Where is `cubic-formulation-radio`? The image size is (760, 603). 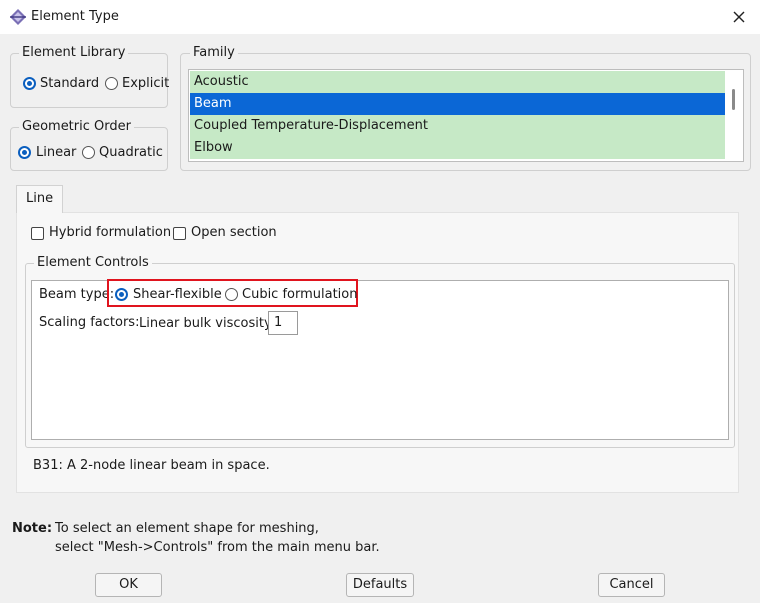
cubic-formulation-radio is located at coordinates (231, 294).